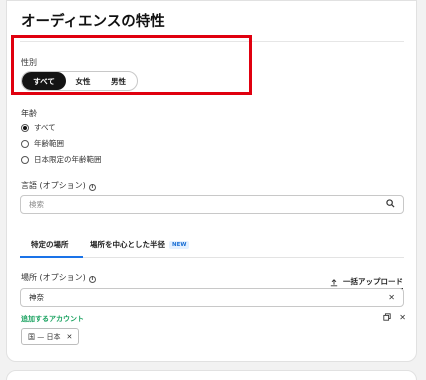 This screenshot has height=380, width=426. I want to click on added-actions: ✕, so click(394, 318).